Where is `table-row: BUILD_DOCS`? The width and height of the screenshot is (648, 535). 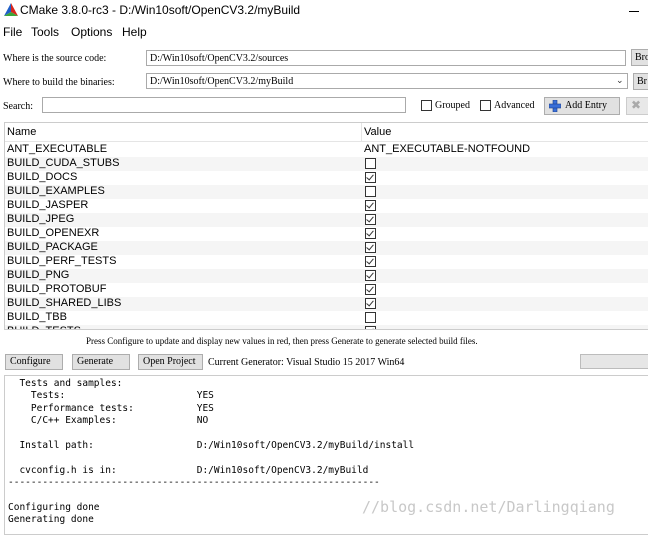
table-row: BUILD_DOCS is located at coordinates (326, 178).